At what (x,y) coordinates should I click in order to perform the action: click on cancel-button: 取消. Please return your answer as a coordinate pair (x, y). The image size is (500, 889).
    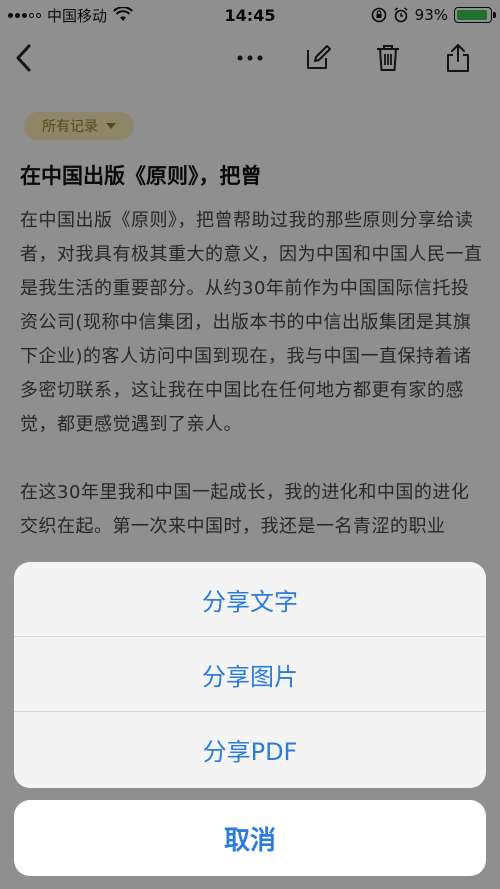
    Looking at the image, I should click on (250, 838).